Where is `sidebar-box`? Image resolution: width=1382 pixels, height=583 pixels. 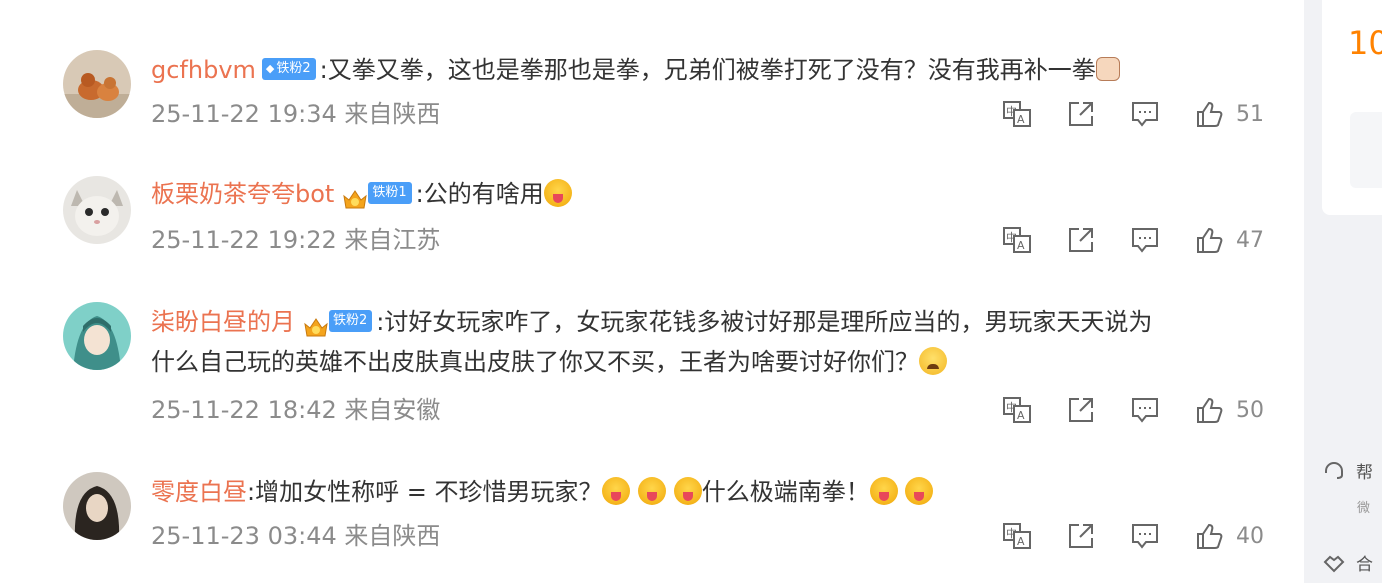 sidebar-box is located at coordinates (1366, 150).